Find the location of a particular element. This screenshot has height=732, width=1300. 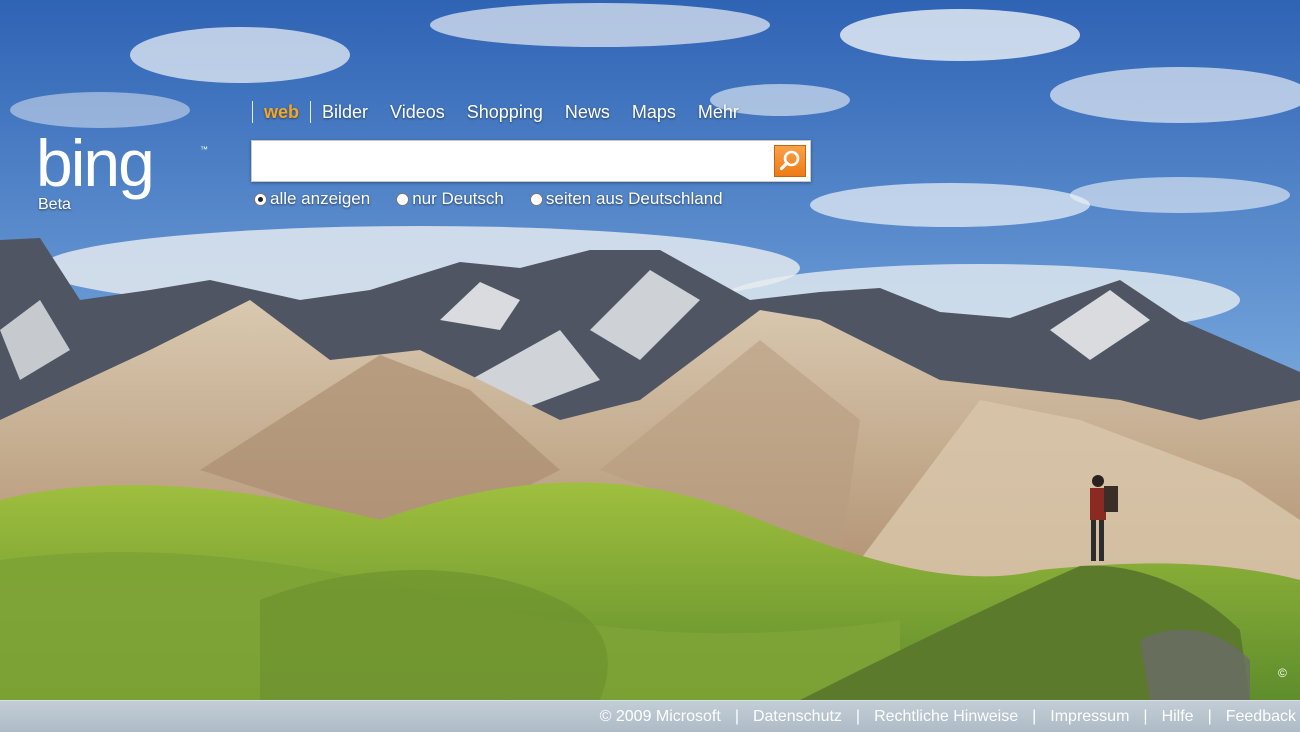

tab-news: News is located at coordinates (587, 112).